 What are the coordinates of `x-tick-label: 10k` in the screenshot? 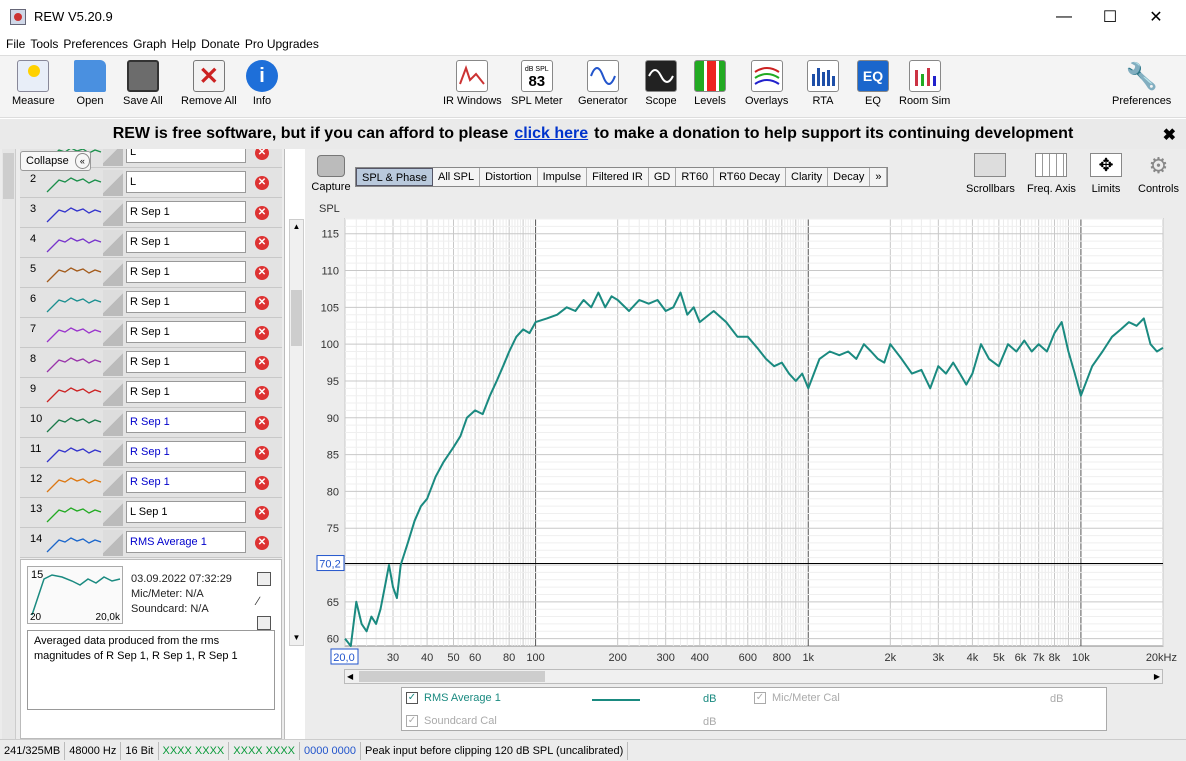 It's located at (1081, 658).